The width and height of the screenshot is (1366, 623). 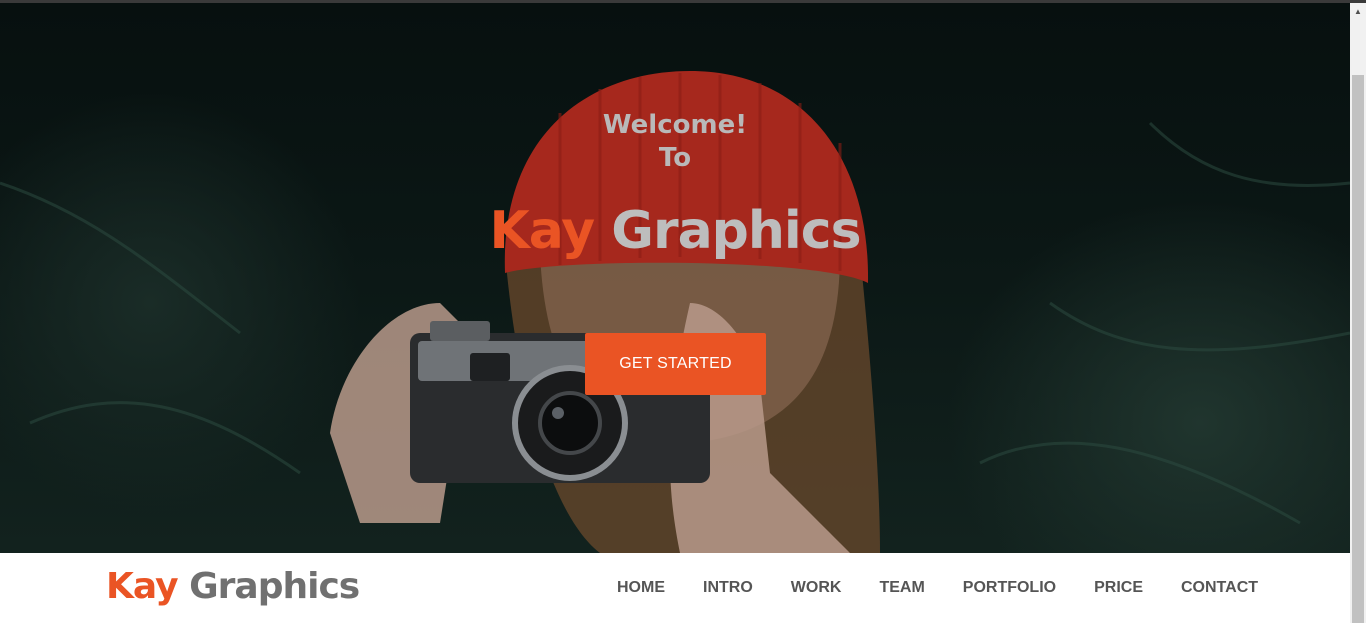 What do you see at coordinates (683, 1) in the screenshot?
I see `window-top-border` at bounding box center [683, 1].